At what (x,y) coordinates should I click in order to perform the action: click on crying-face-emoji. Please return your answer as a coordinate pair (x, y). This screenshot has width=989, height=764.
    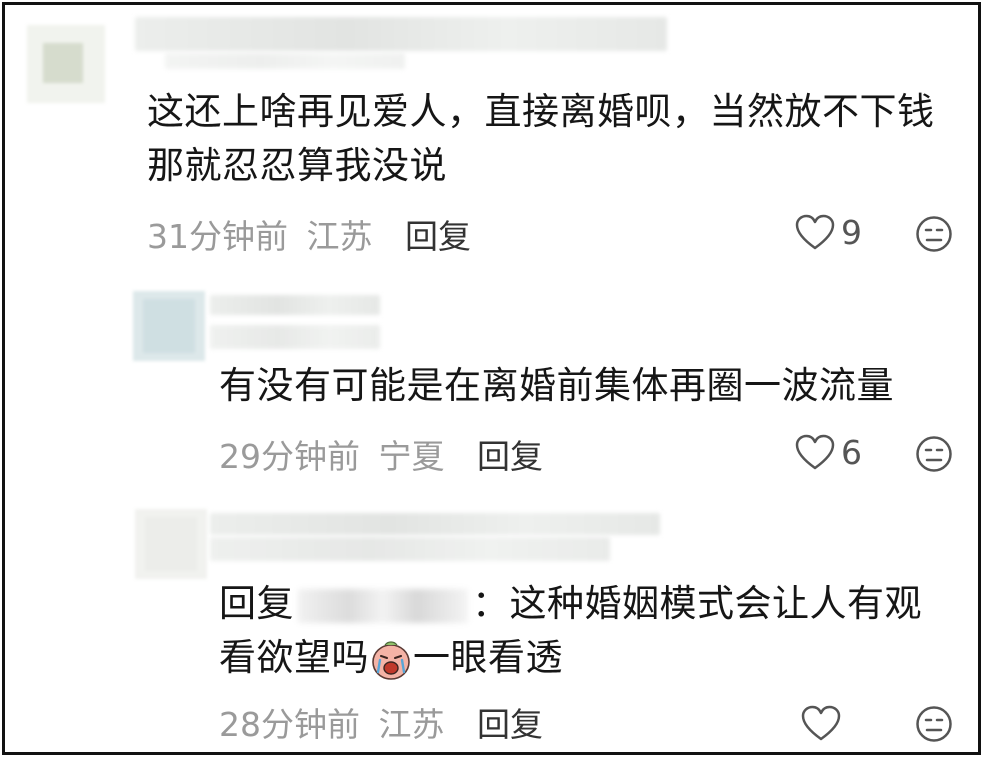
    Looking at the image, I should click on (391, 660).